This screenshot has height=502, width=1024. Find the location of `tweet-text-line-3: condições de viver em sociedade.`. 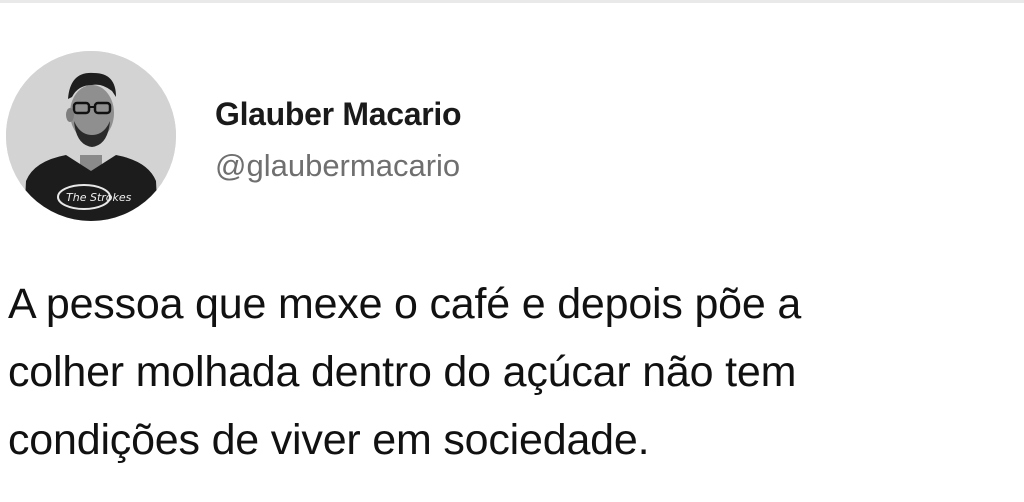

tweet-text-line-3: condições de viver em sociedade. is located at coordinates (329, 440).